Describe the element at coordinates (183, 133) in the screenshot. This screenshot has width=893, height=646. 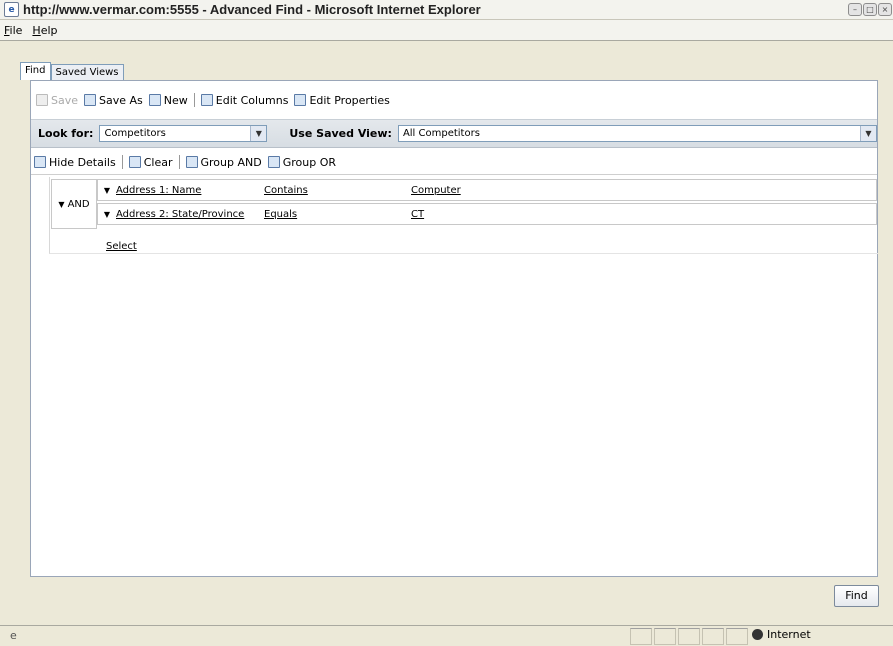
I see `look-for-select: Competitors ▼` at that location.